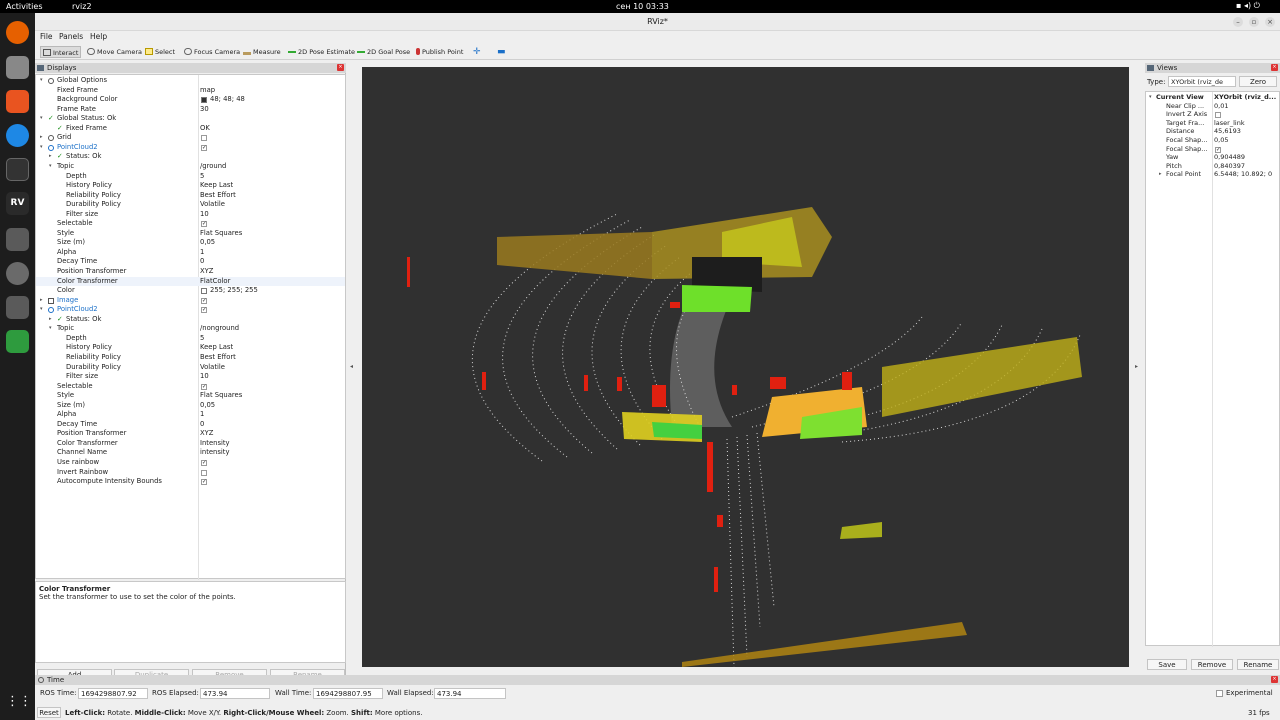 This screenshot has width=1280, height=720. Describe the element at coordinates (1227, 131) in the screenshot. I see `view-property-value: 45,6193` at that location.